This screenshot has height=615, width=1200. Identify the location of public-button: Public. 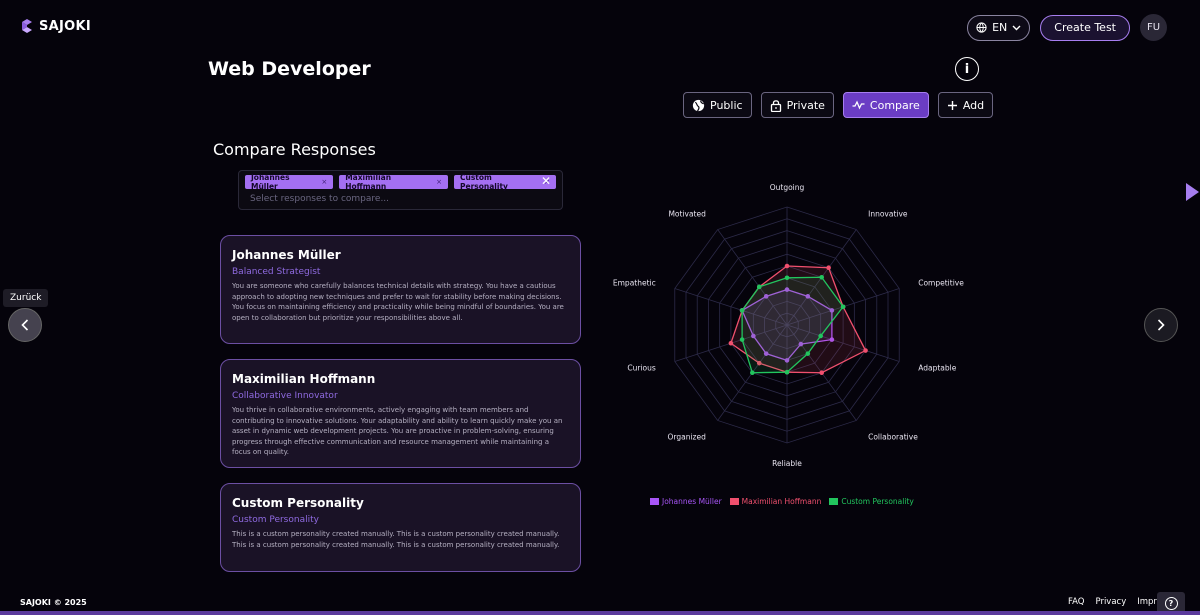
(717, 105).